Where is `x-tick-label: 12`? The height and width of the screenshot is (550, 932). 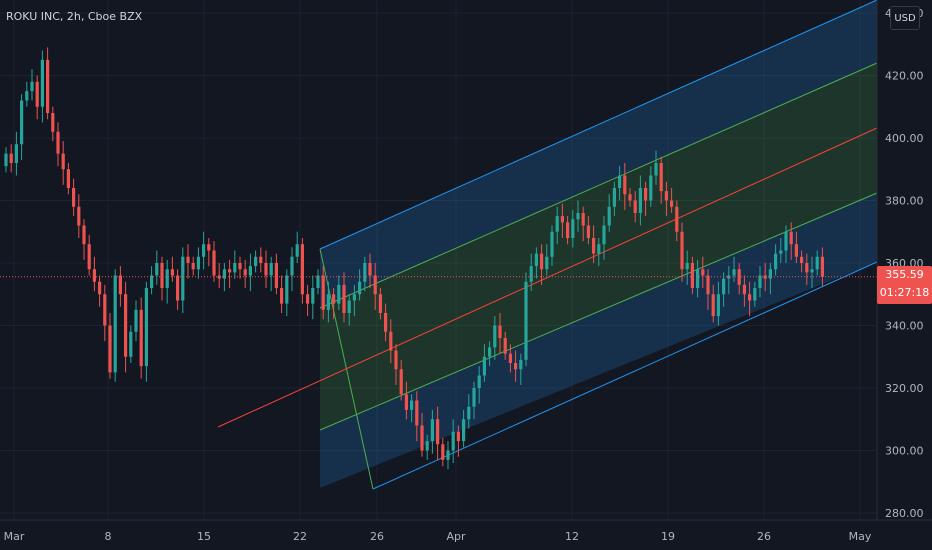
x-tick-label: 12 is located at coordinates (572, 536).